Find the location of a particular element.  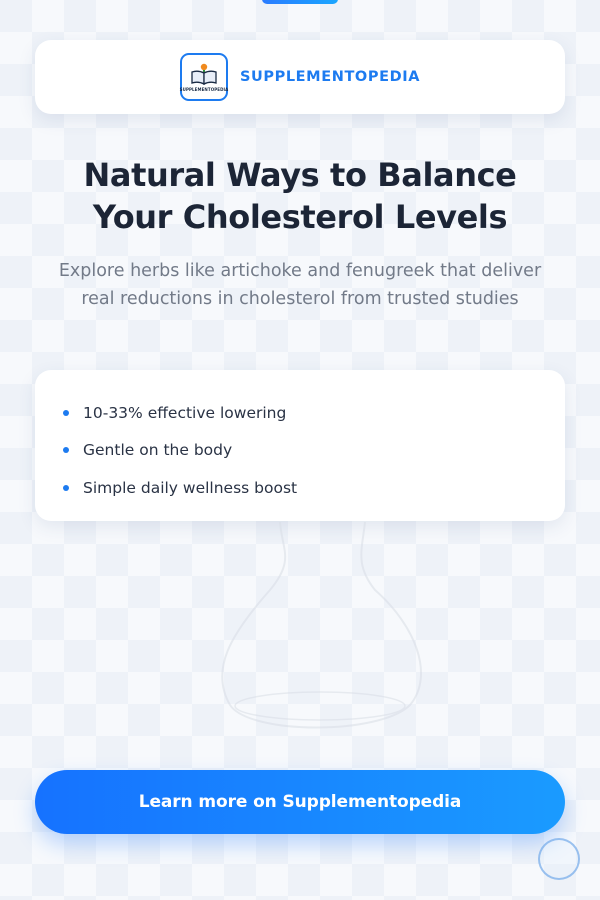

learn-more-label: Learn more on Supplementopedia is located at coordinates (300, 802).